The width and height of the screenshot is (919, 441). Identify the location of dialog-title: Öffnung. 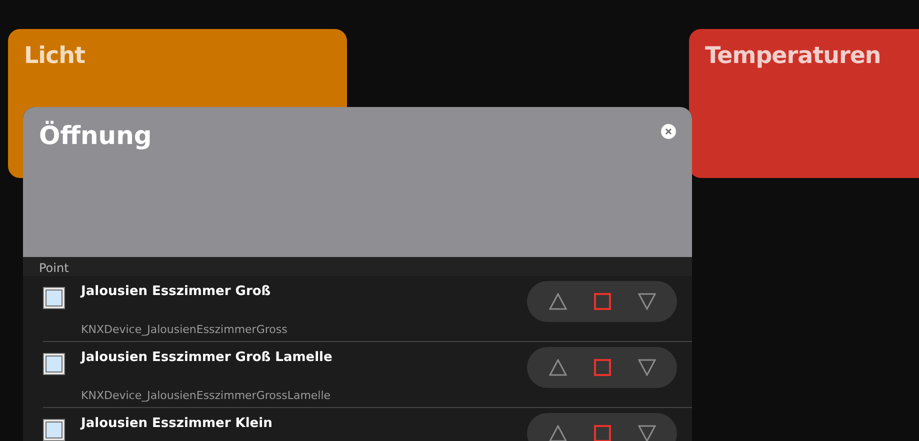
(95, 135).